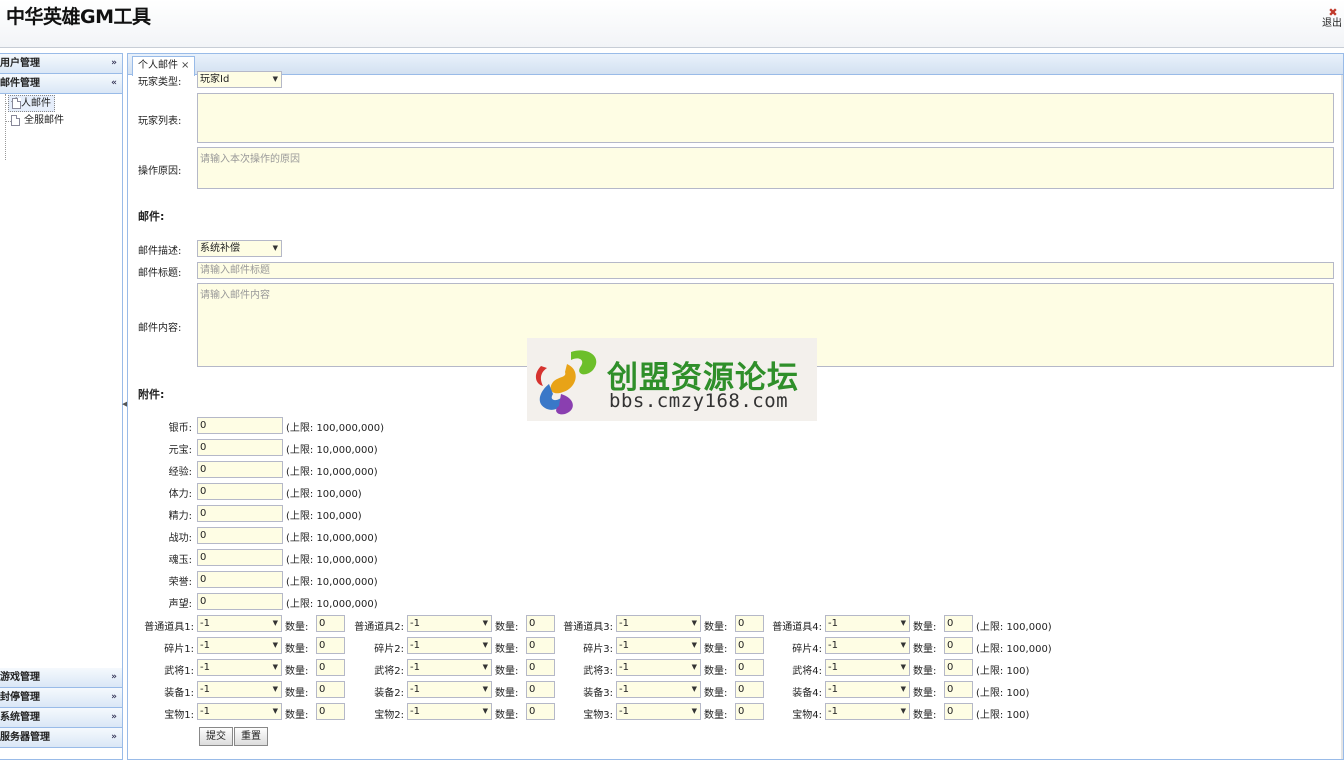  Describe the element at coordinates (807, 649) in the screenshot. I see `item-label: 碎片4:` at that location.